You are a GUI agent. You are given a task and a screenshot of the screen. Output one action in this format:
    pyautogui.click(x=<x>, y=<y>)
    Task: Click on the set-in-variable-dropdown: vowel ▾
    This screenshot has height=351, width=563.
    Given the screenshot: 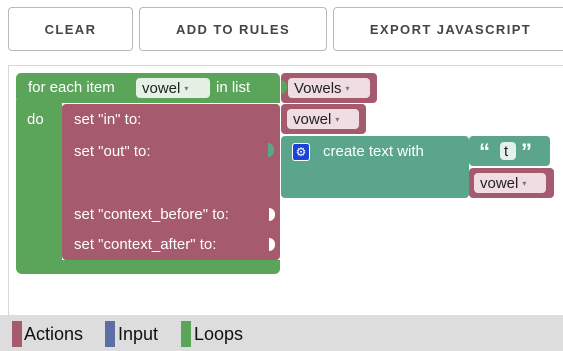 What is the action you would take?
    pyautogui.click(x=323, y=119)
    